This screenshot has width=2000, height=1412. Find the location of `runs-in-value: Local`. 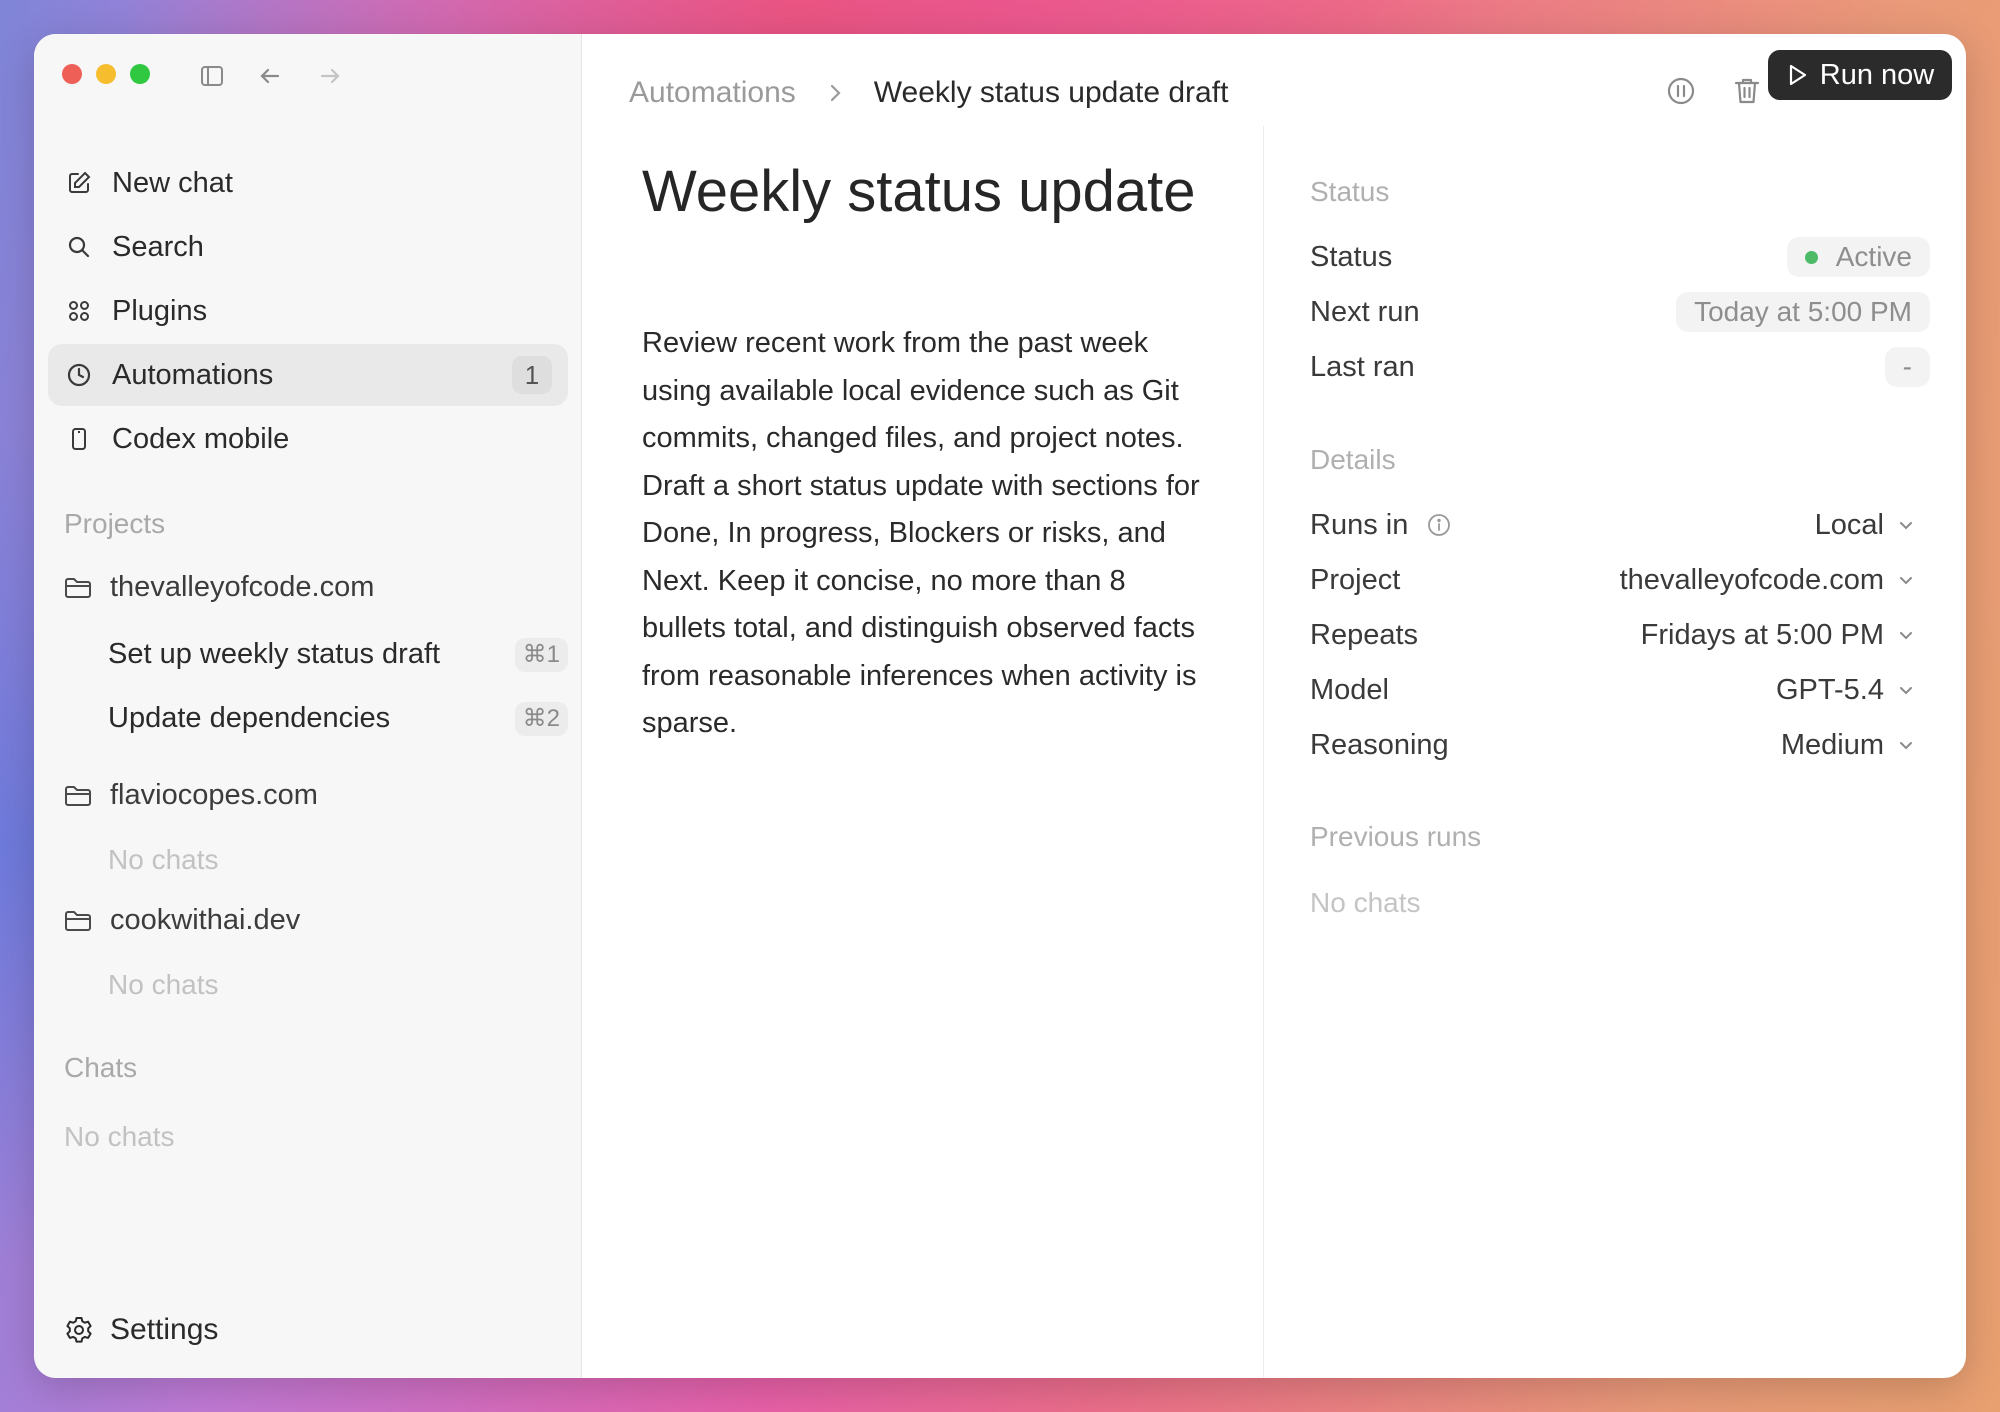

runs-in-value: Local is located at coordinates (1849, 524).